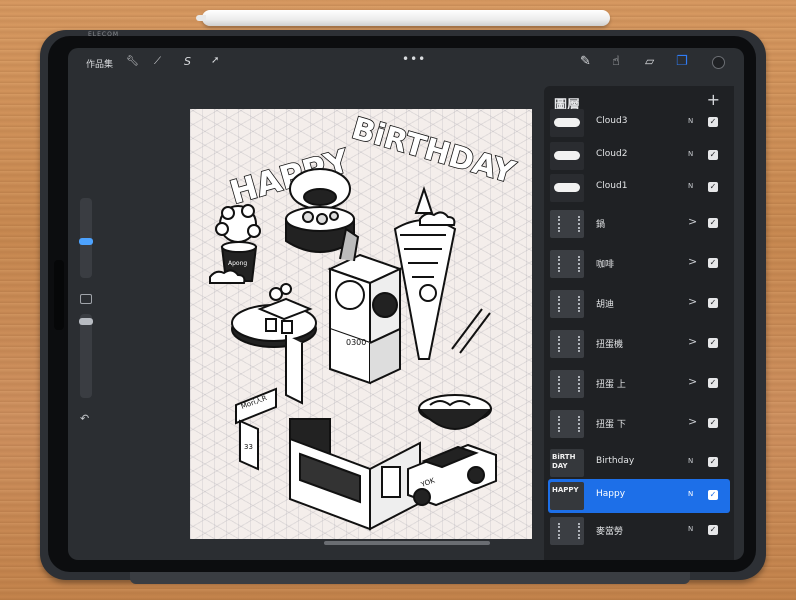  Describe the element at coordinates (585, 61) in the screenshot. I see `brush-icon: ✎` at that location.